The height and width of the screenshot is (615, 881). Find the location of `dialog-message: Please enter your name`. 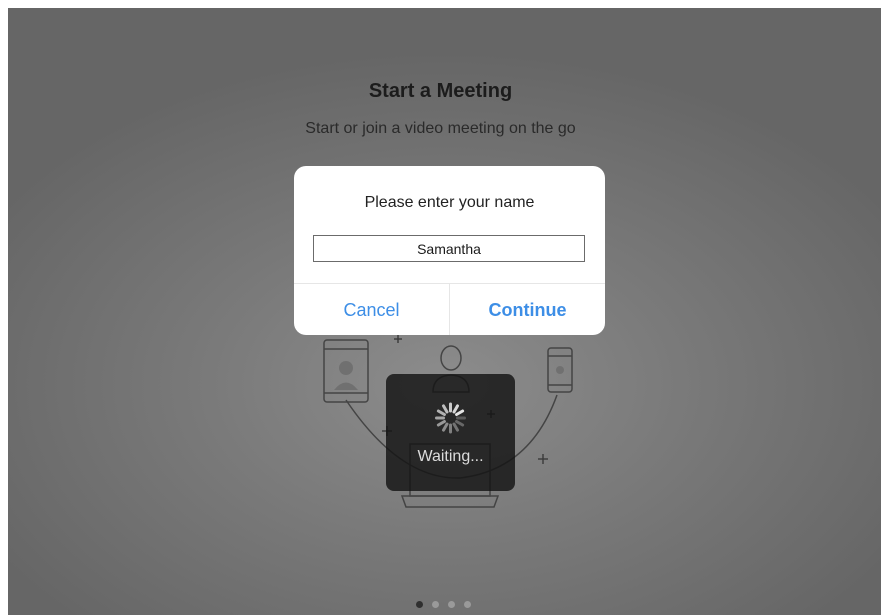

dialog-message: Please enter your name is located at coordinates (449, 202).